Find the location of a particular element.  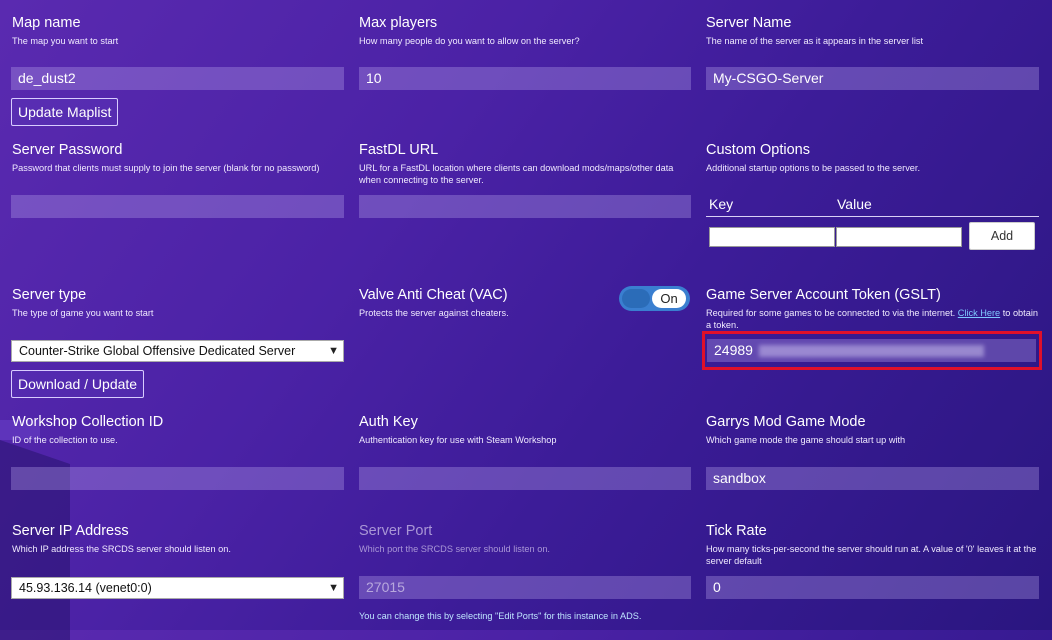

fastdl-input is located at coordinates (525, 206).